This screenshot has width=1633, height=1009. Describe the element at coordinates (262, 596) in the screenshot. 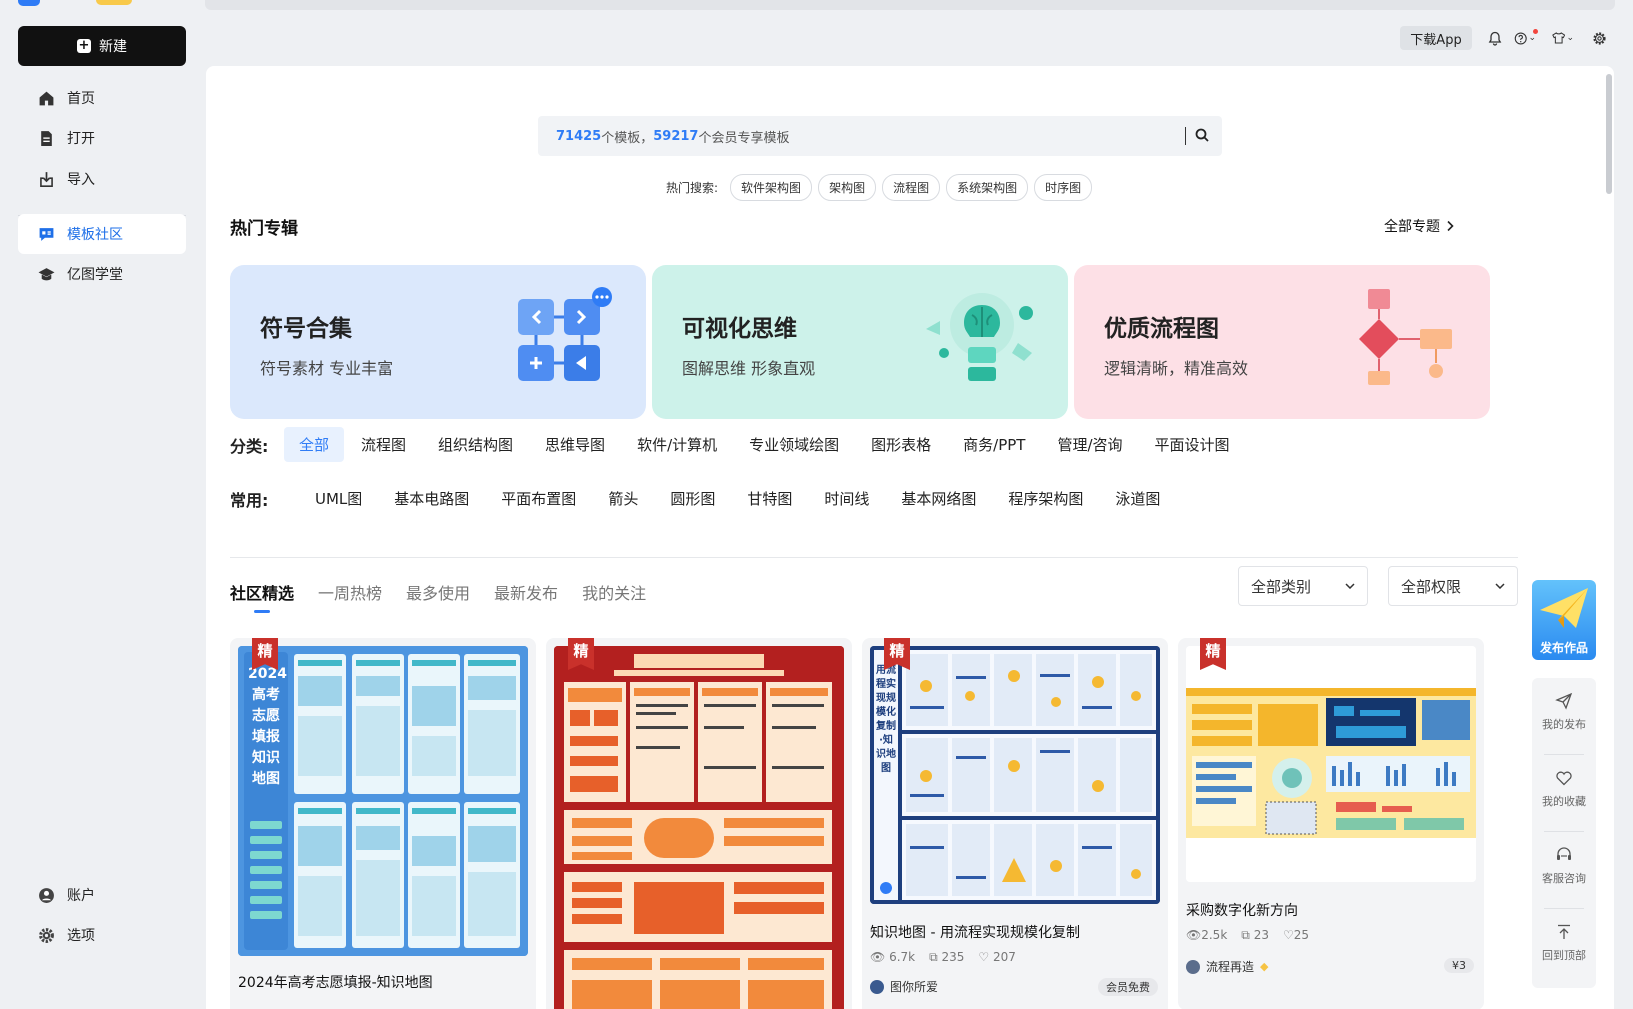

I see `tab-featured: 社区精选` at that location.